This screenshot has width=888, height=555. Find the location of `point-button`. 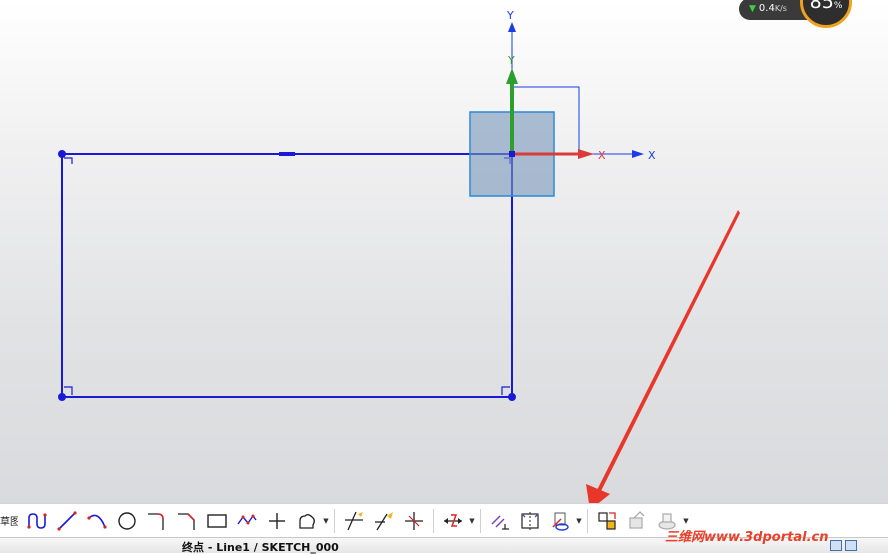

point-button is located at coordinates (277, 521).